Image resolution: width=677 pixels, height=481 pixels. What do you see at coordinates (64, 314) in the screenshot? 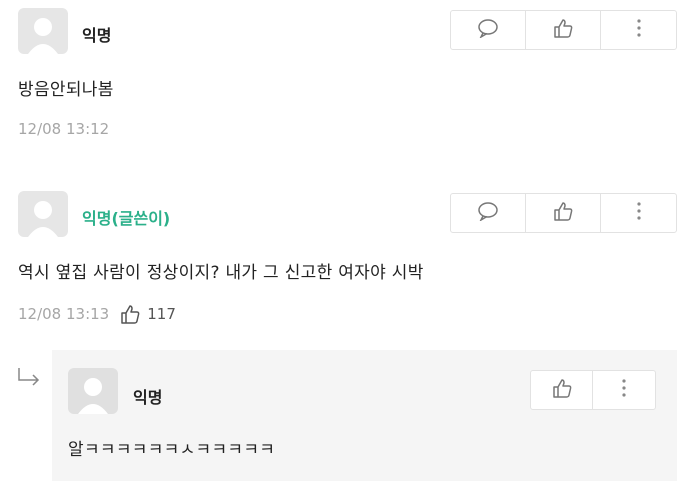
I see `comment-timestamp: 12/08 13:13` at bounding box center [64, 314].